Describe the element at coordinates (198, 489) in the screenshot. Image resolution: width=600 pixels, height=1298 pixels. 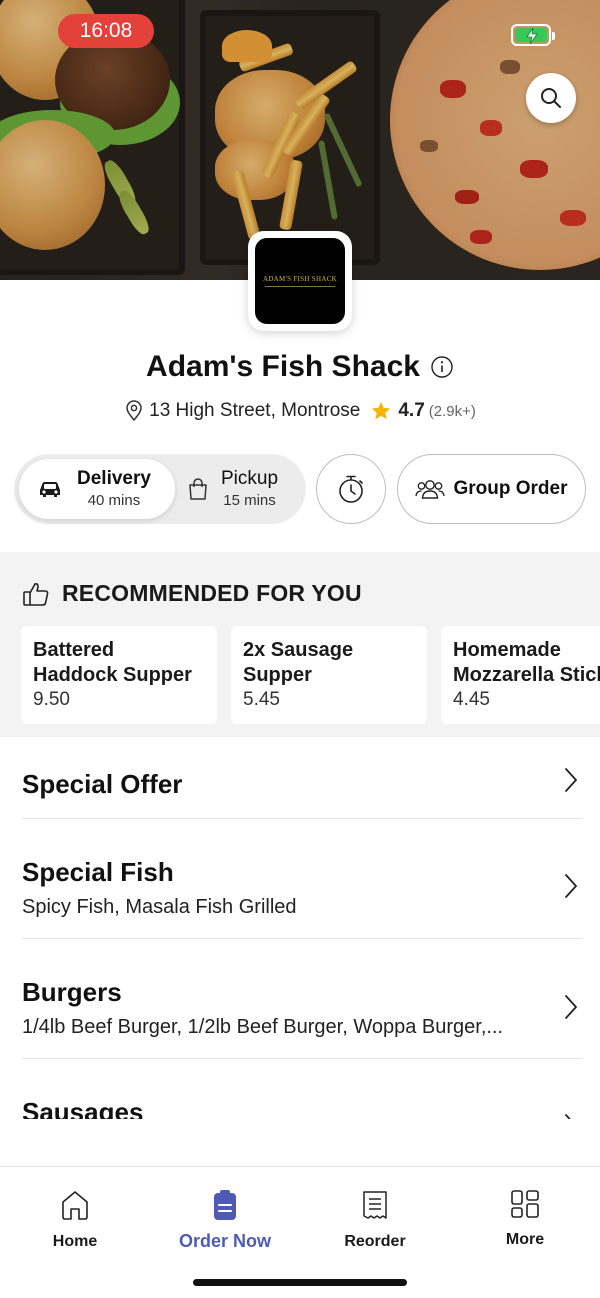
I see `shopping-bag-icon` at that location.